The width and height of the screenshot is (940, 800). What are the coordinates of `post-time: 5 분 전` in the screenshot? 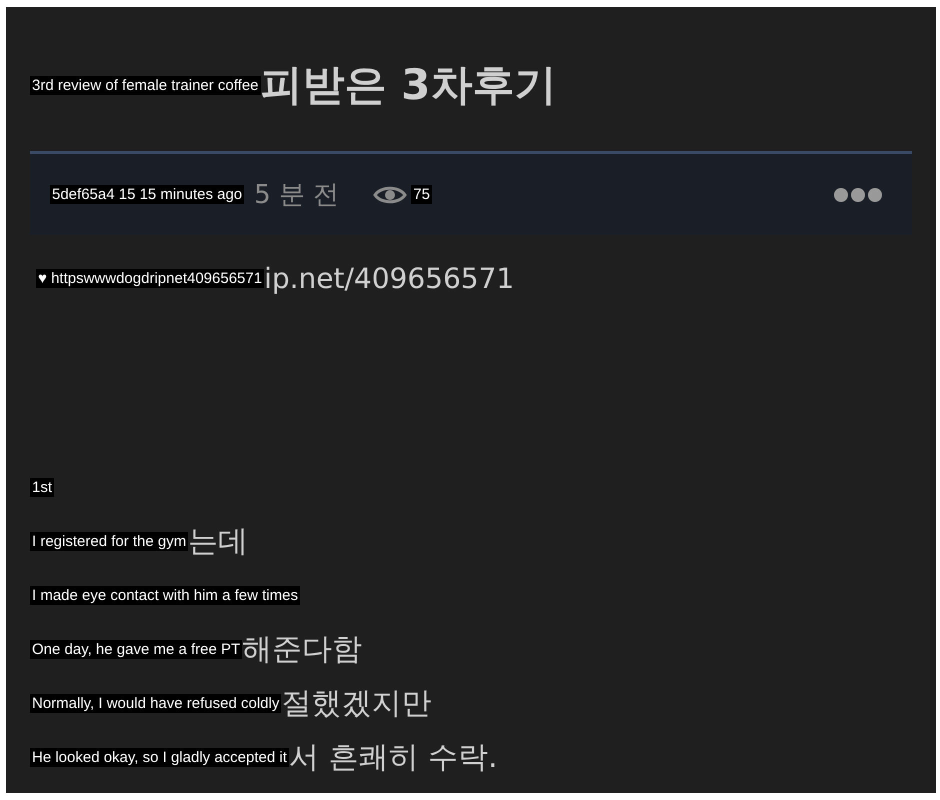 It's located at (297, 195).